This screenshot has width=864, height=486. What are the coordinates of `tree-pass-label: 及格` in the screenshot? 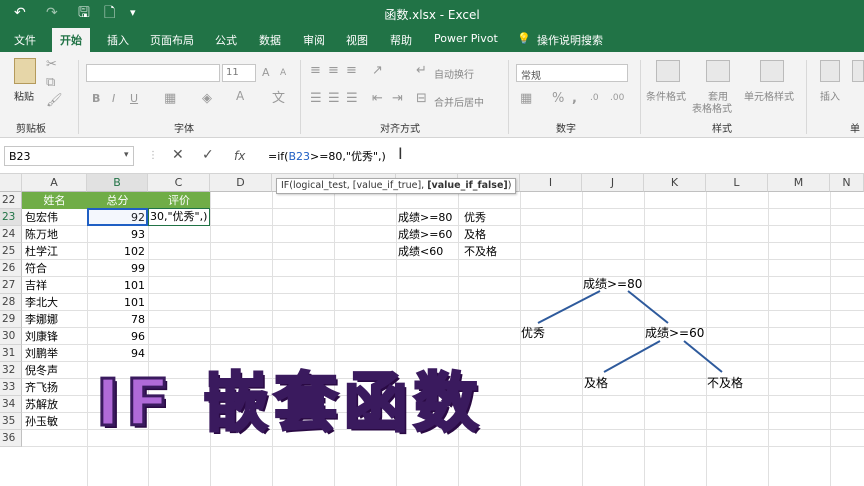 It's located at (596, 383).